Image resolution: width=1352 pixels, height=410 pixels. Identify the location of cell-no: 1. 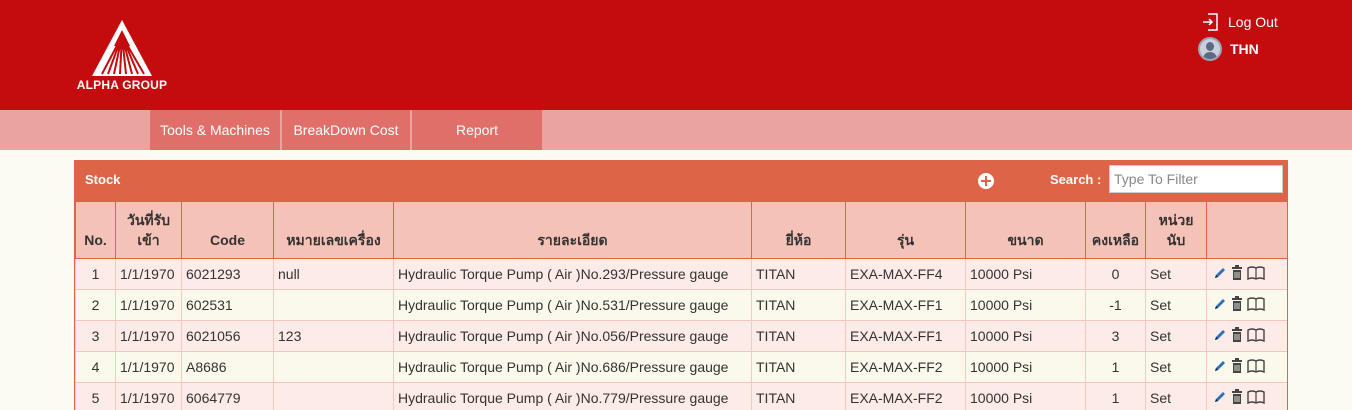
(95, 274).